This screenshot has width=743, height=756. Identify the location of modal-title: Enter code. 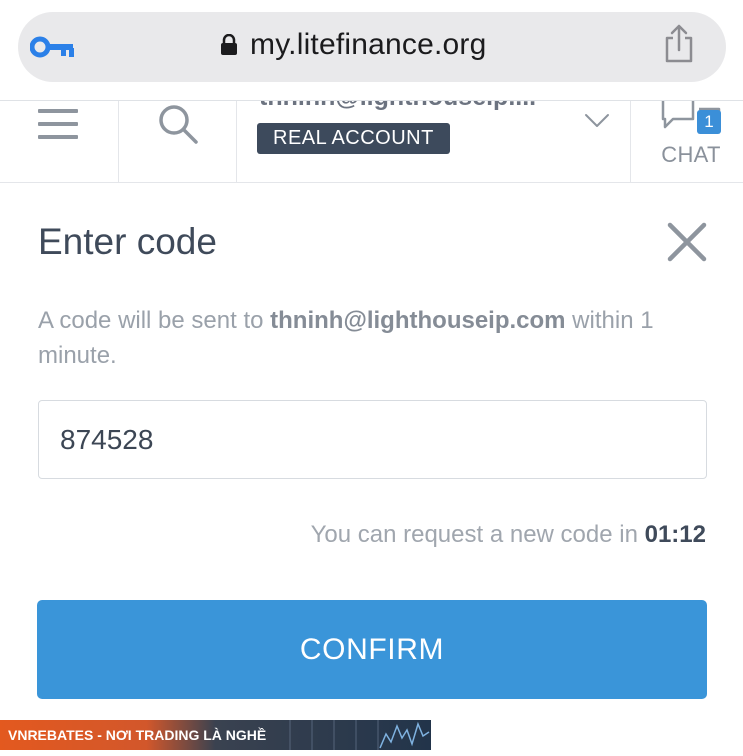
(127, 241).